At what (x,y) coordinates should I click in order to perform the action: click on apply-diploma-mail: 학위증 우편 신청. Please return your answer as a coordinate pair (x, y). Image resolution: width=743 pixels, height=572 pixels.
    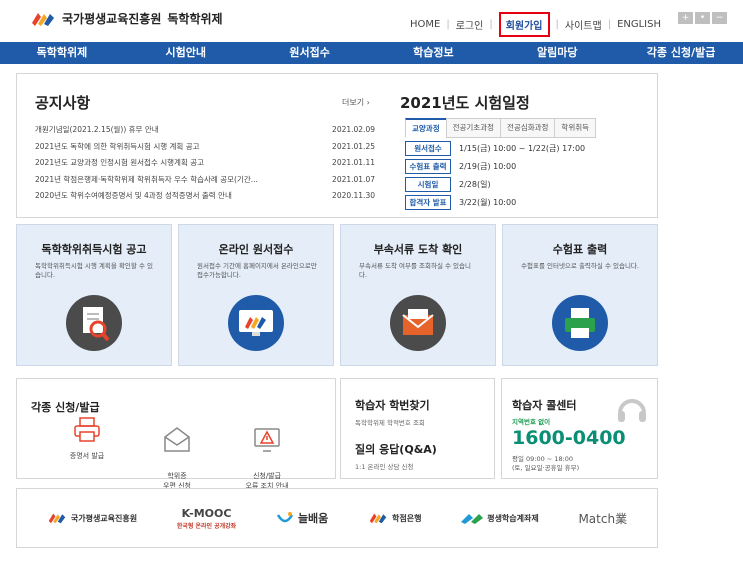
    Looking at the image, I should click on (177, 453).